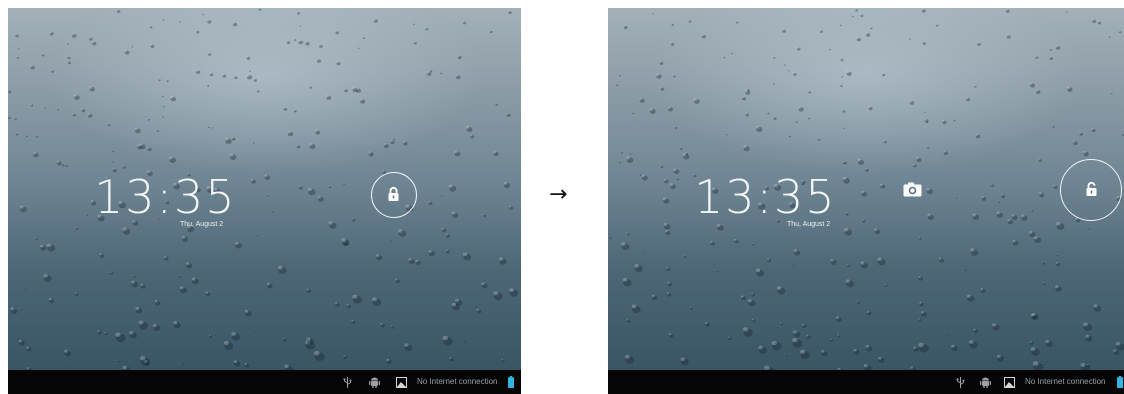  I want to click on unlock-icon, so click(1091, 188).